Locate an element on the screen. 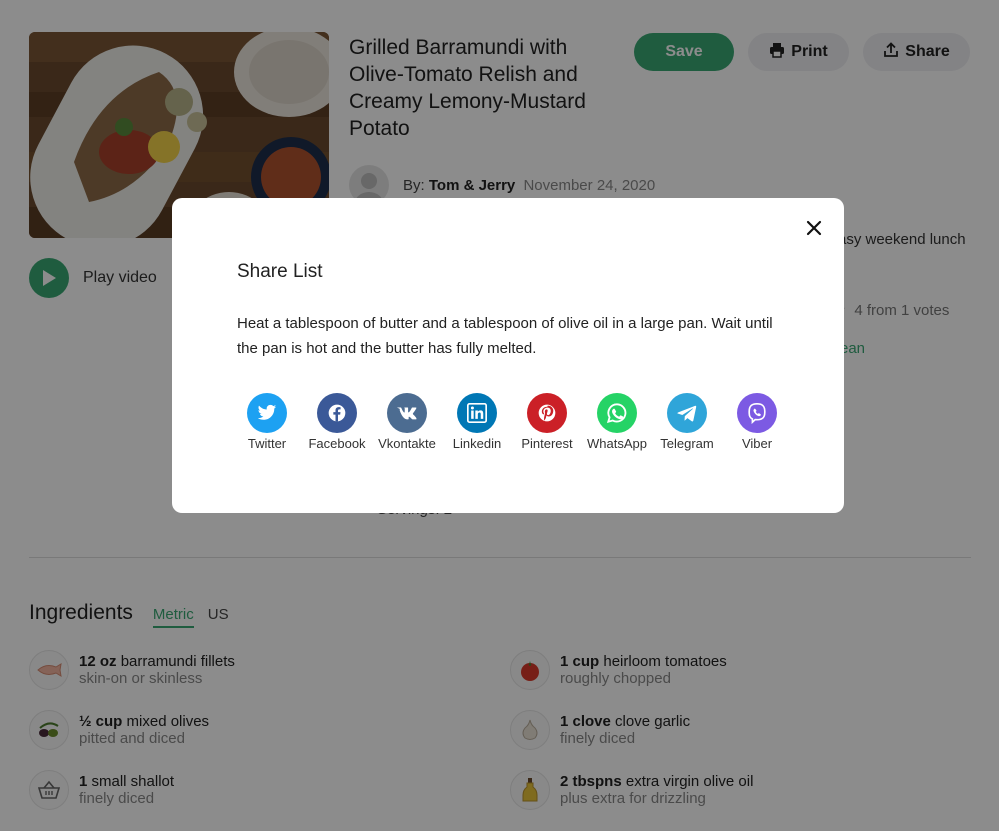 The image size is (999, 831). share-facebook: Facebook is located at coordinates (337, 422).